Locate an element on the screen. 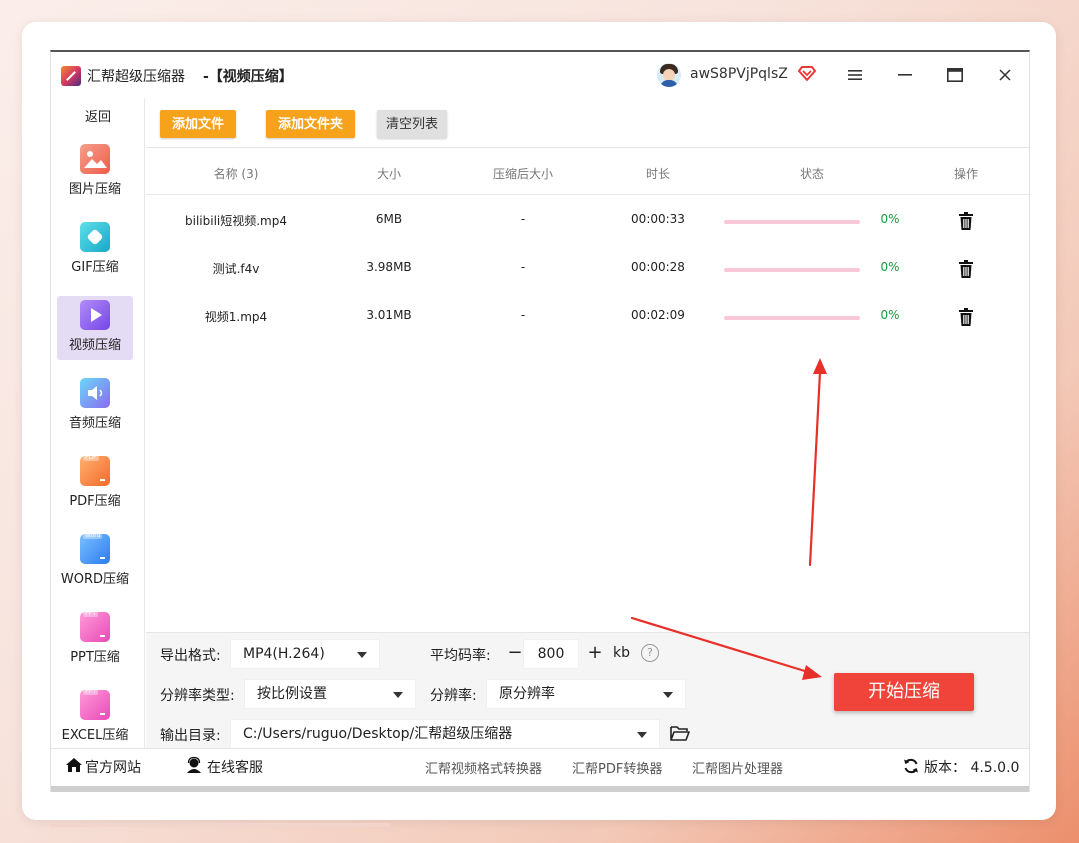 Image resolution: width=1079 pixels, height=843 pixels. toolbar: 添加文件 添加文件夹 清空列表 is located at coordinates (587, 123).